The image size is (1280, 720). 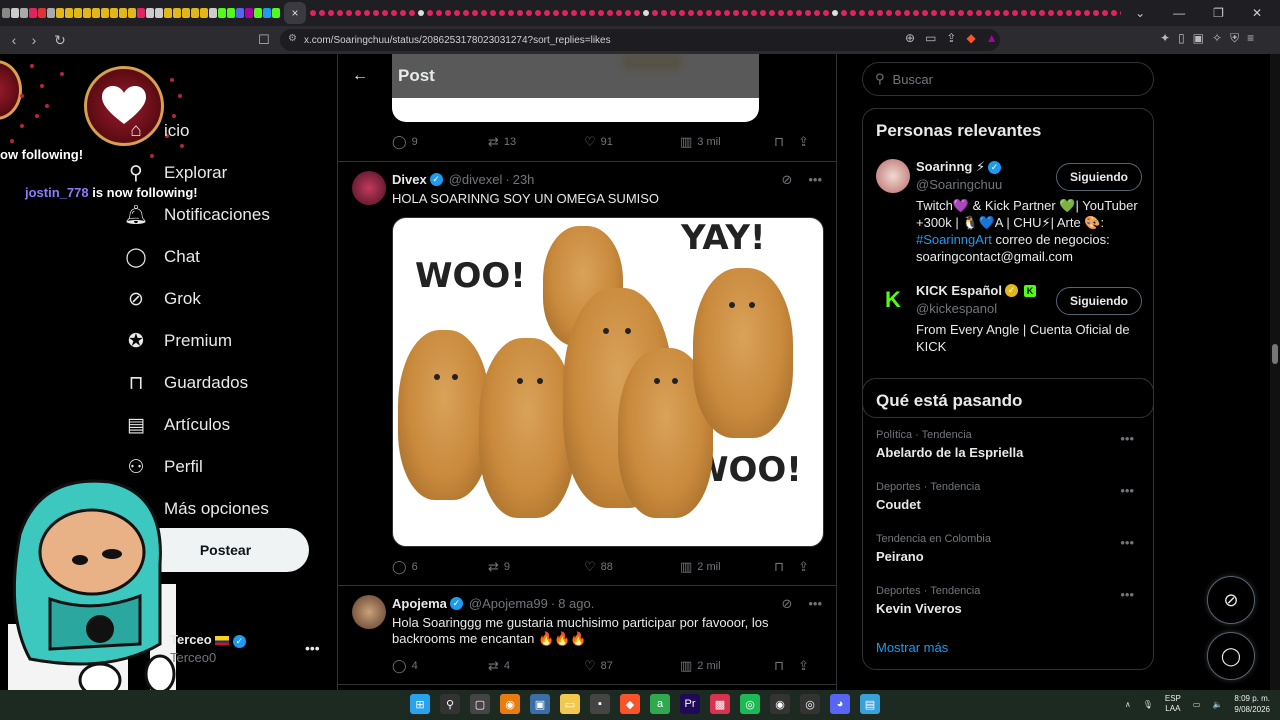 What do you see at coordinates (912, 647) in the screenshot?
I see `show-more-link: Mostrar más` at bounding box center [912, 647].